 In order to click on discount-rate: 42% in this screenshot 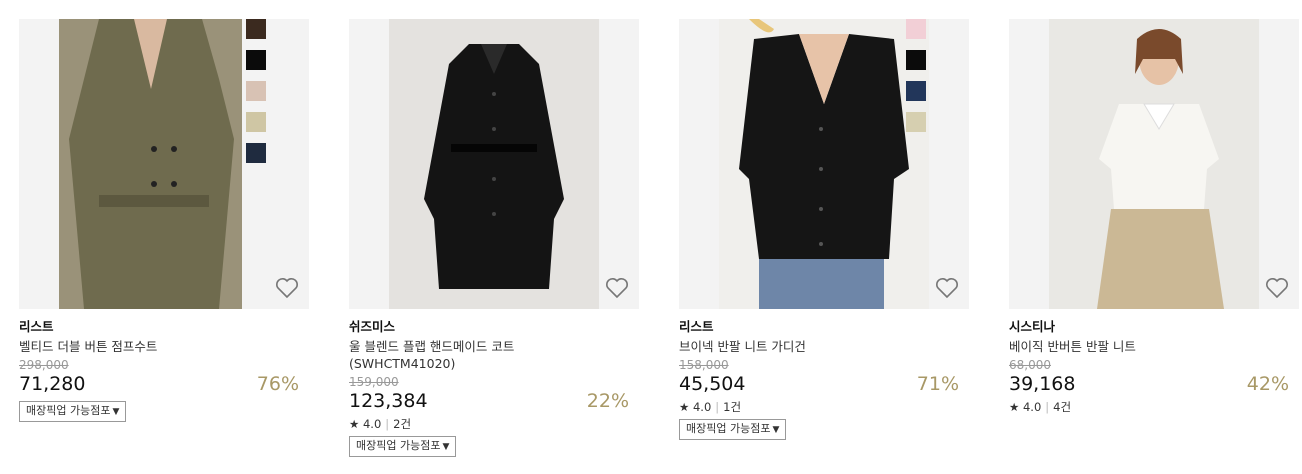, I will do `click(1267, 384)`.